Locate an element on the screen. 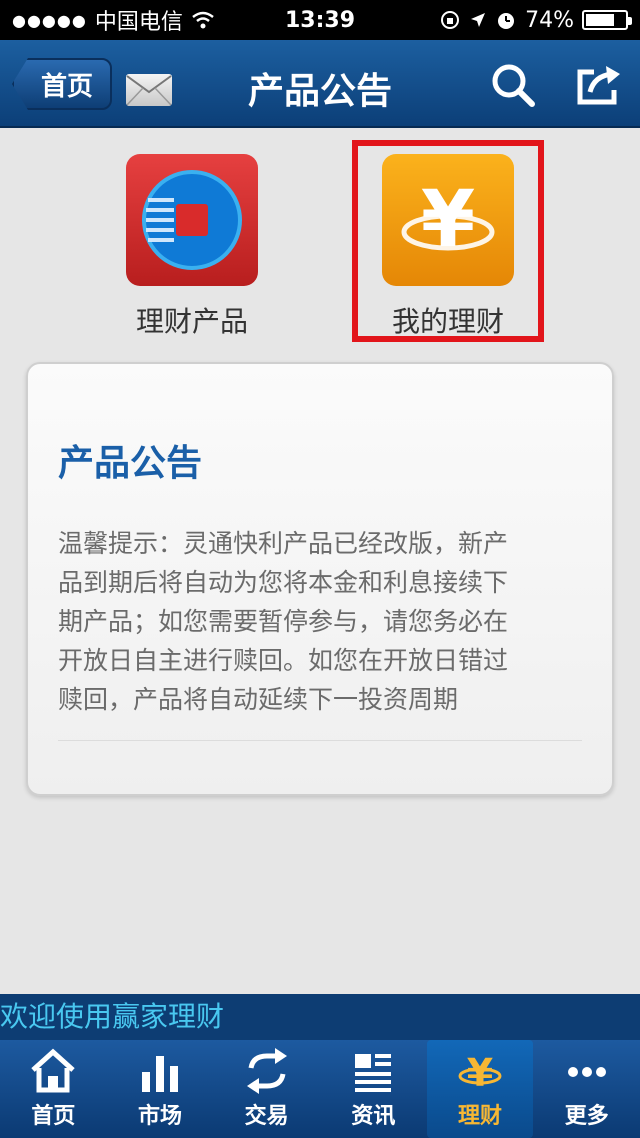  tab-label: 理财 is located at coordinates (480, 1116).